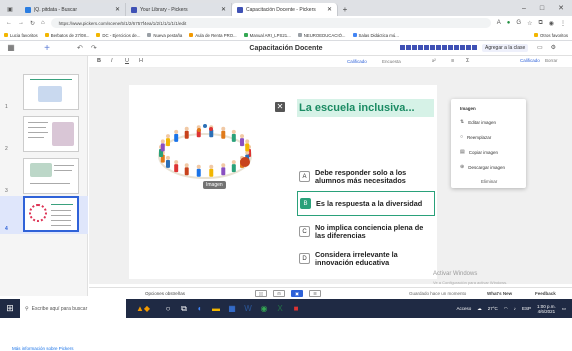 This screenshot has width=572, height=351. I want to click on slide-thumbnail-4: 4, so click(44, 215).